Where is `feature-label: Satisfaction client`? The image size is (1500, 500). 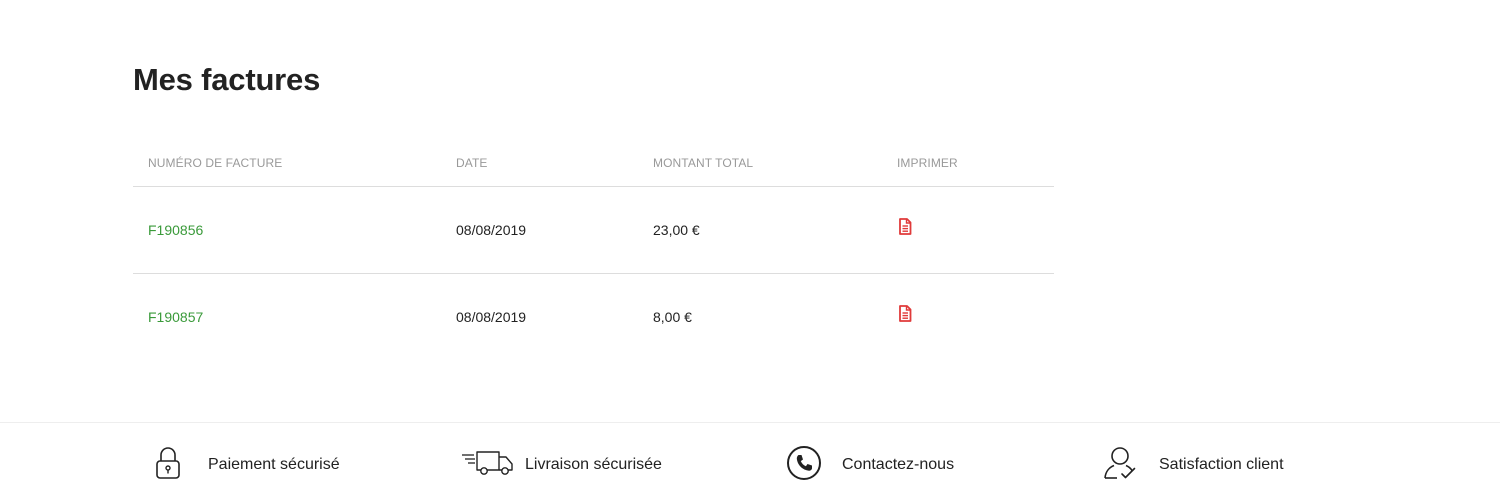
feature-label: Satisfaction client is located at coordinates (1221, 464).